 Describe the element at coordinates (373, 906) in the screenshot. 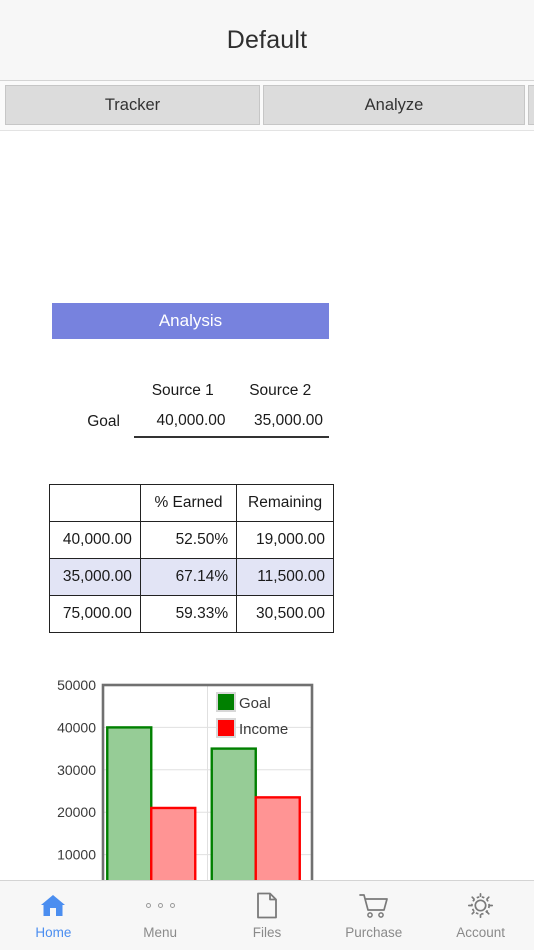

I see `cart-icon` at that location.